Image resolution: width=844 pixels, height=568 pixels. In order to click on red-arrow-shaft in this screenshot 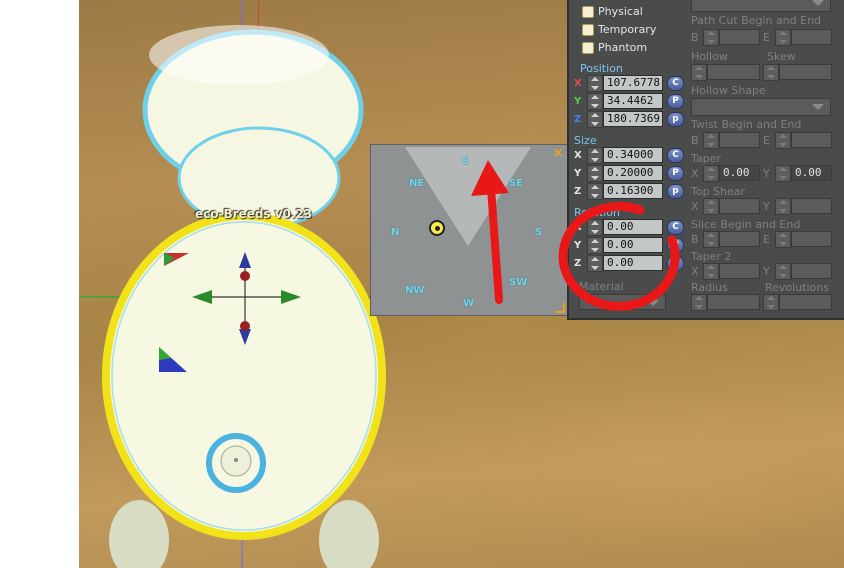, I will do `click(495, 244)`.